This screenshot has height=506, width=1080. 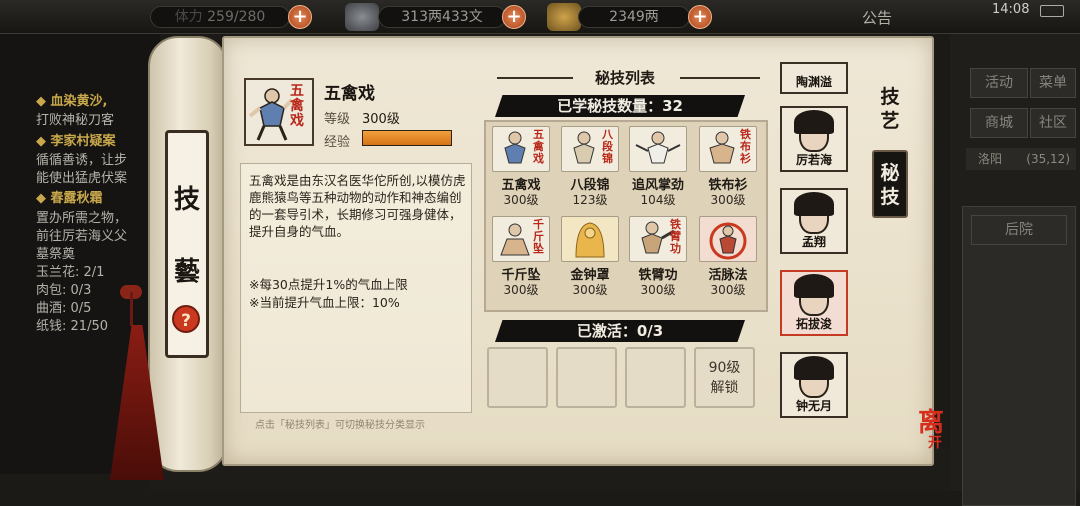 What do you see at coordinates (620, 331) in the screenshot?
I see `active-count-banner: 已激活：0/3` at bounding box center [620, 331].